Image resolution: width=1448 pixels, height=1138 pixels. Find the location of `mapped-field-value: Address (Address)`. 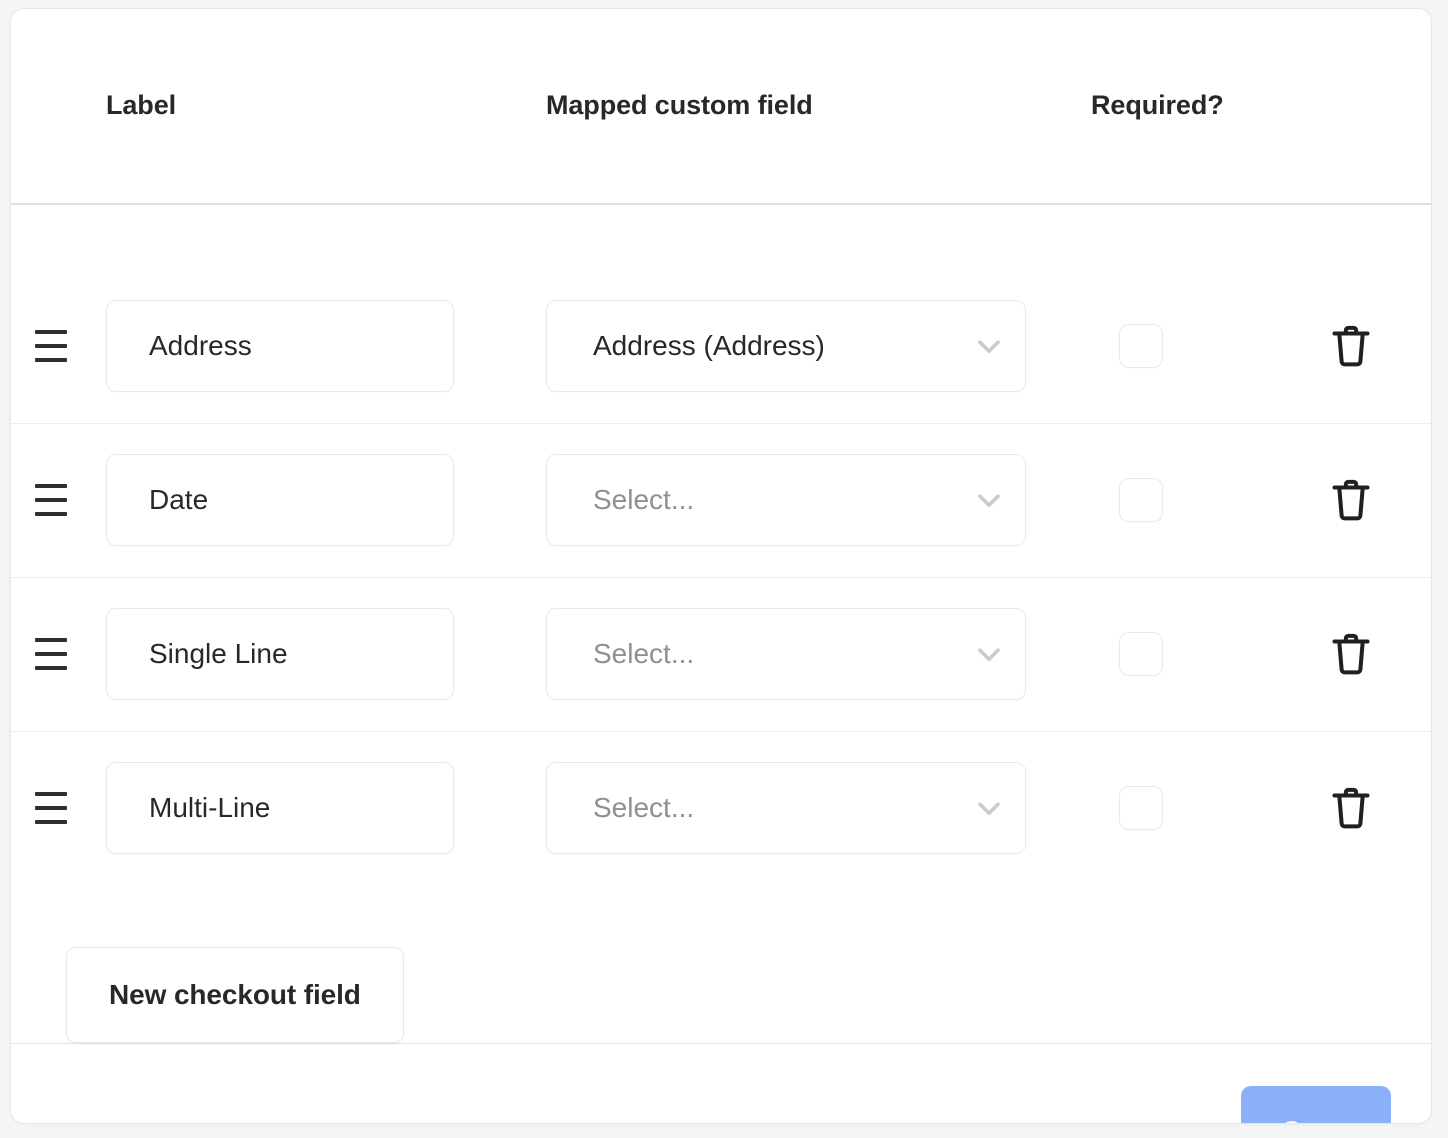

mapped-field-value: Address (Address) is located at coordinates (709, 345).